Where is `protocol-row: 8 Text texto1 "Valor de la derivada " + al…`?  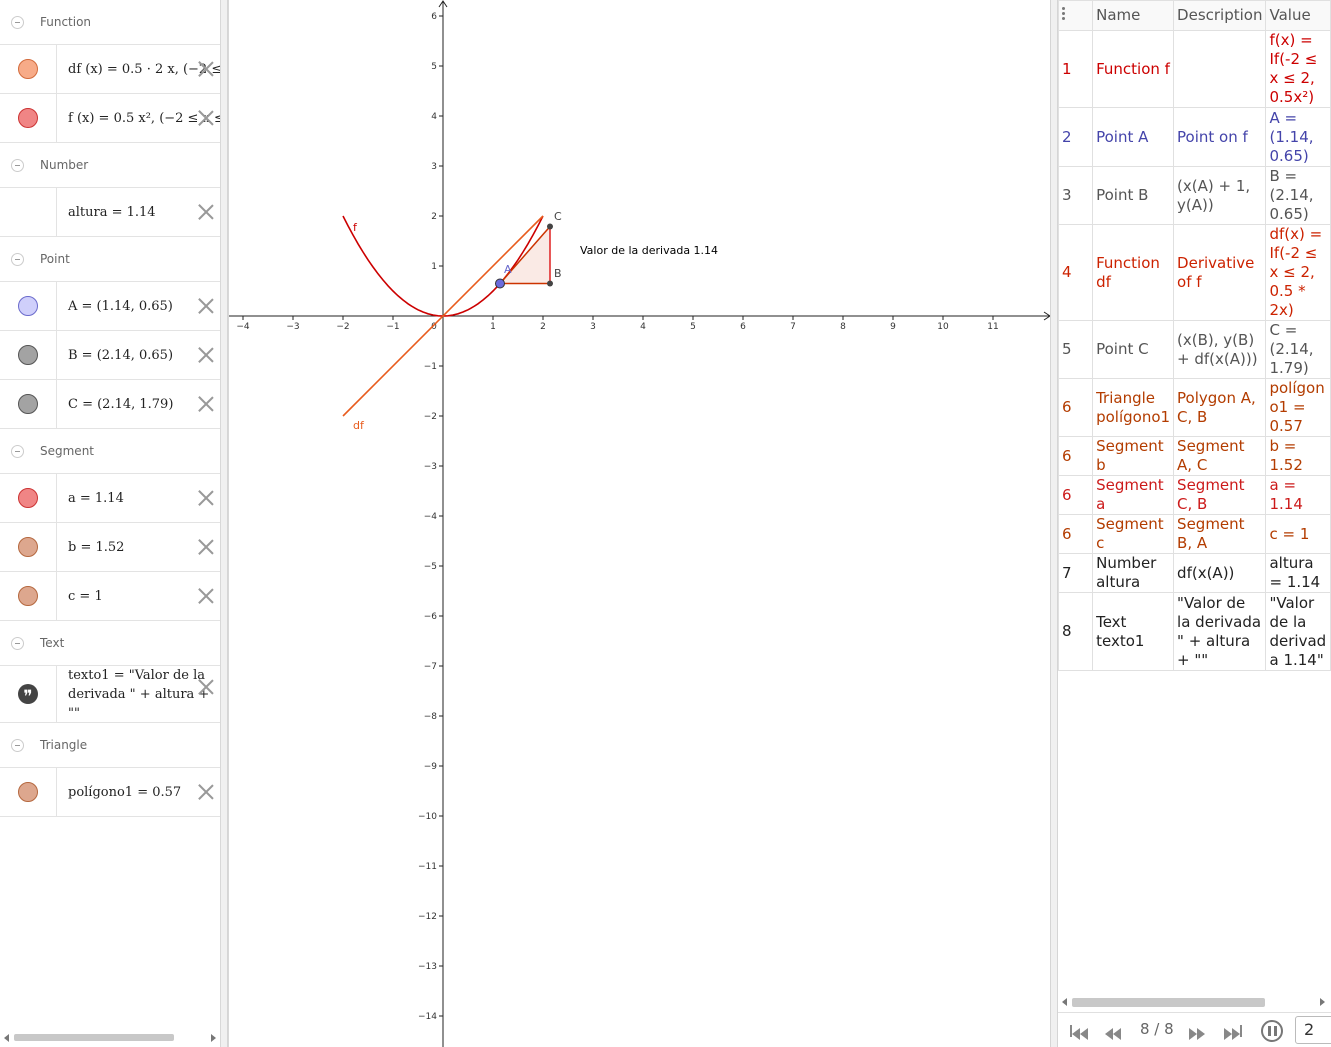
protocol-row: 8 Text texto1 "Valor de la derivada " + al… is located at coordinates (1194, 631).